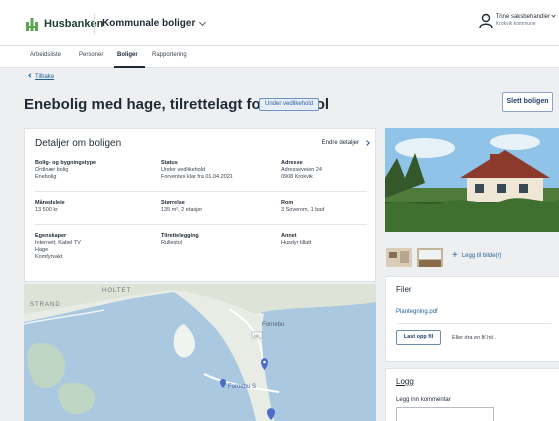  Describe the element at coordinates (149, 23) in the screenshot. I see `app-selector-label: Kommunale boliger` at that location.